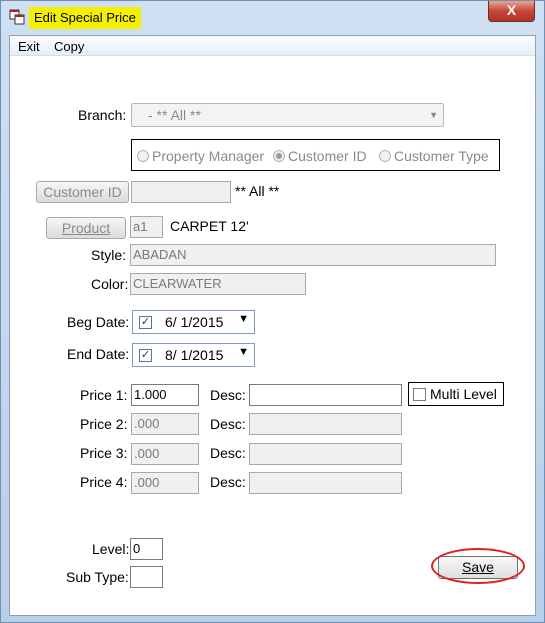 This screenshot has width=545, height=623. Describe the element at coordinates (145, 355) in the screenshot. I see `end-date-checkbox: ✓` at that location.